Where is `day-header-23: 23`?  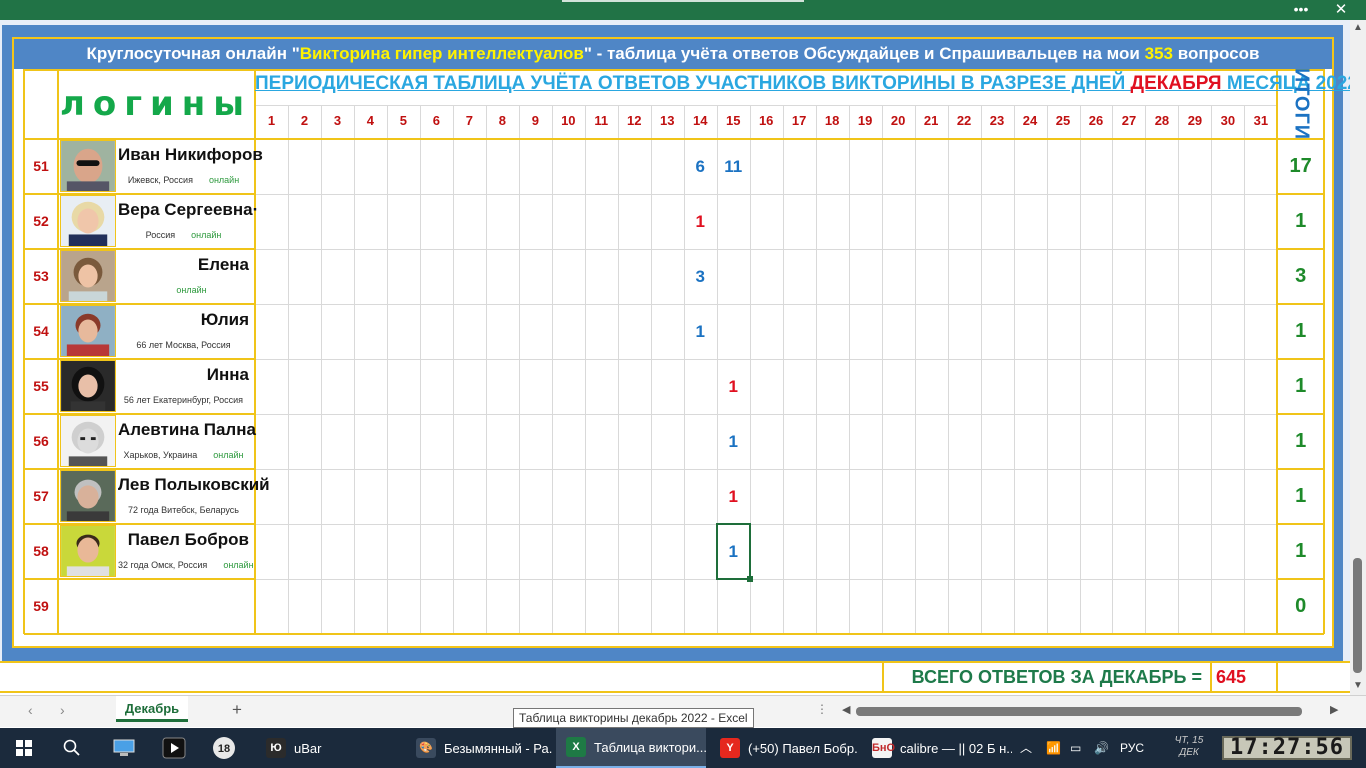 day-header-23: 23 is located at coordinates (997, 121).